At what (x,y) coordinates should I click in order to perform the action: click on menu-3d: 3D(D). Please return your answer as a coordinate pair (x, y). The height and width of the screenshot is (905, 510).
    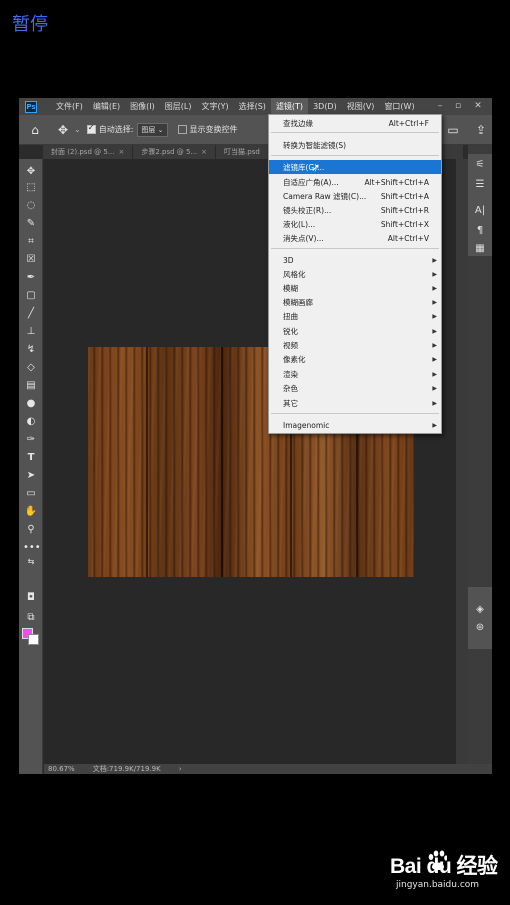
    Looking at the image, I should click on (325, 106).